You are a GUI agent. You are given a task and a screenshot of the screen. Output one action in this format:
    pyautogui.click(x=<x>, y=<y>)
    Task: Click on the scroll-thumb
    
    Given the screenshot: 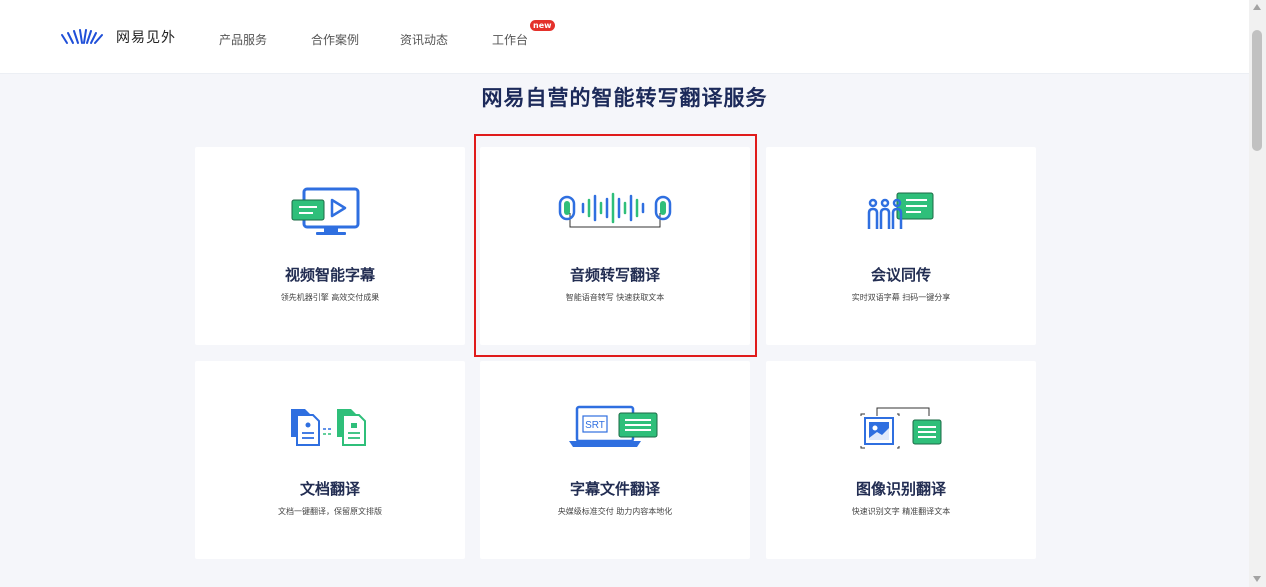 What is the action you would take?
    pyautogui.click(x=1257, y=90)
    